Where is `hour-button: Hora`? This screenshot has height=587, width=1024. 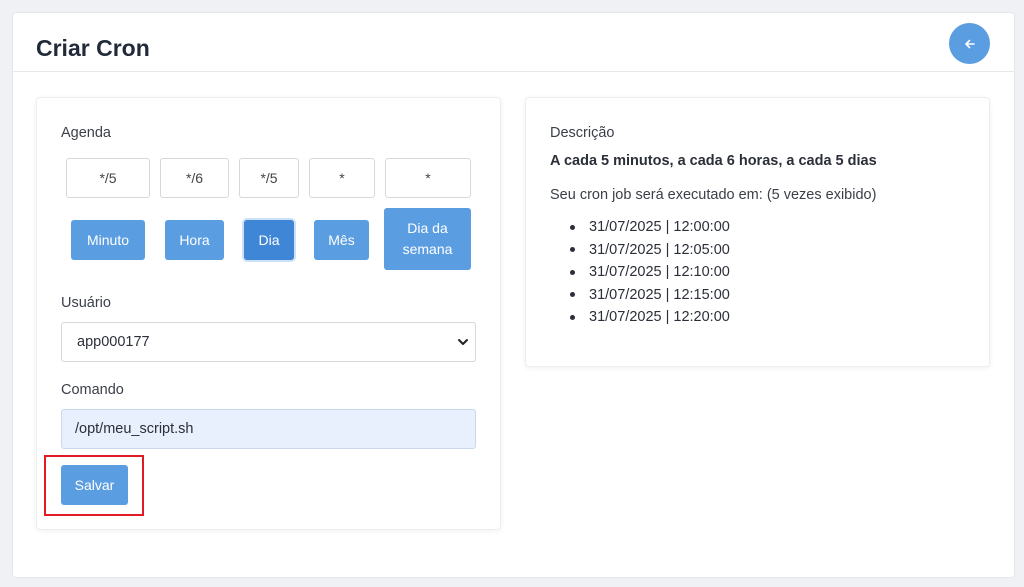 hour-button: Hora is located at coordinates (194, 240).